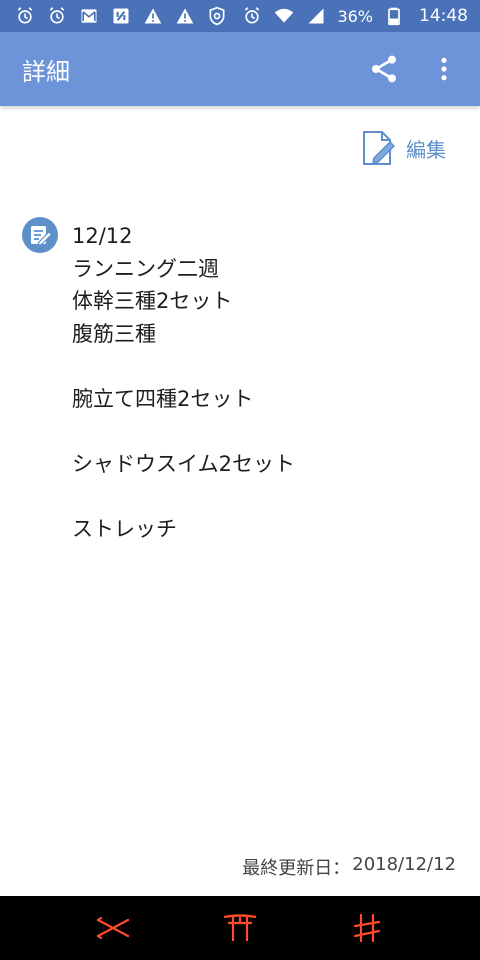 The width and height of the screenshot is (480, 960). What do you see at coordinates (414, 69) in the screenshot?
I see `app-actions` at bounding box center [414, 69].